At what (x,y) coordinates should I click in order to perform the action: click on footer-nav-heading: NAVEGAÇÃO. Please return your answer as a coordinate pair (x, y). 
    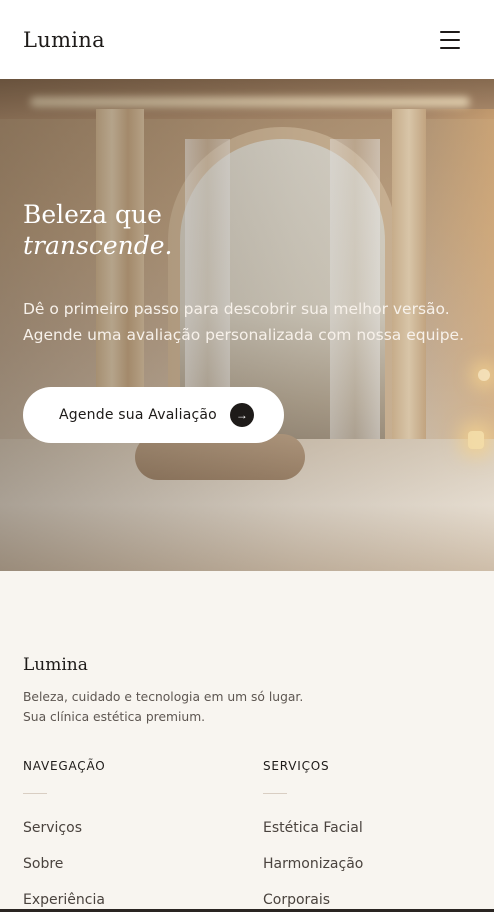
    Looking at the image, I should click on (64, 766).